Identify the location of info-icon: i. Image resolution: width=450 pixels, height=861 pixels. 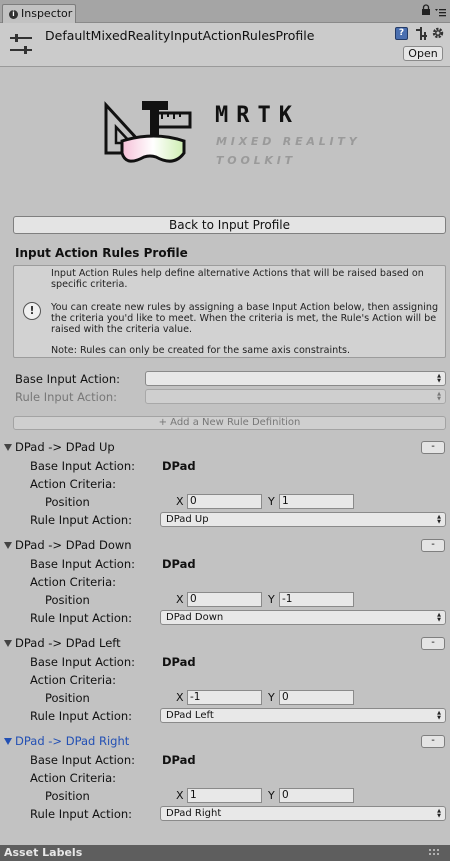
(13, 14).